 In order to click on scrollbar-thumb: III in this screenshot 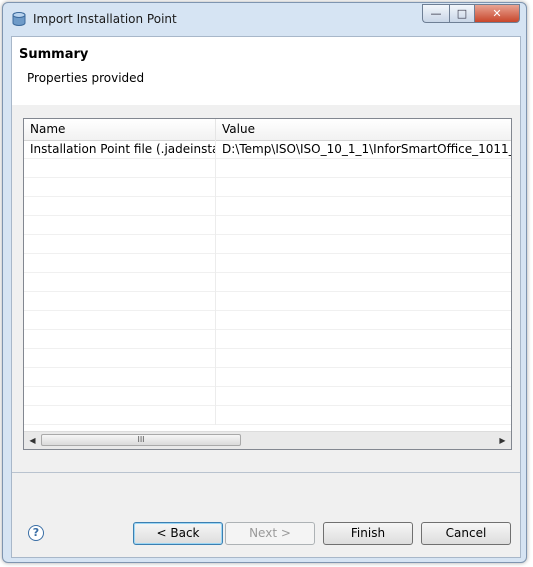, I will do `click(141, 440)`.